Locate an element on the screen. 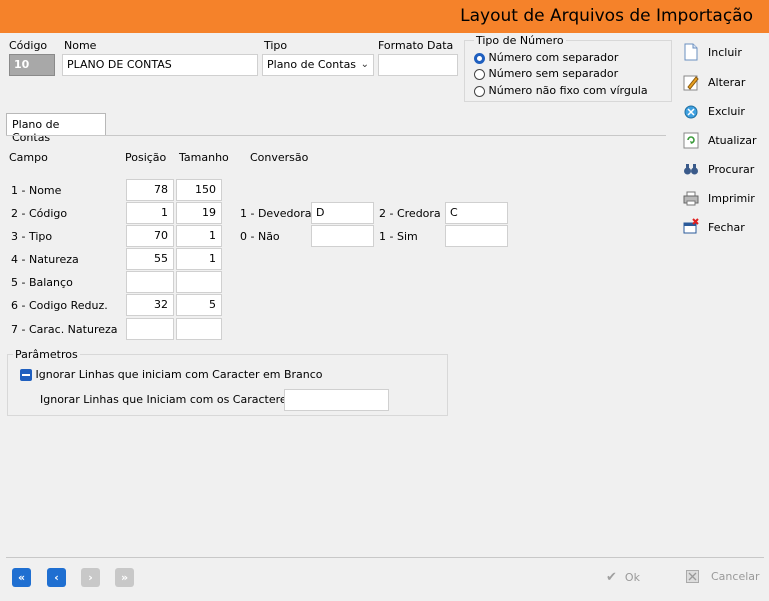 This screenshot has height=601, width=769. binoculars-icon is located at coordinates (691, 169).